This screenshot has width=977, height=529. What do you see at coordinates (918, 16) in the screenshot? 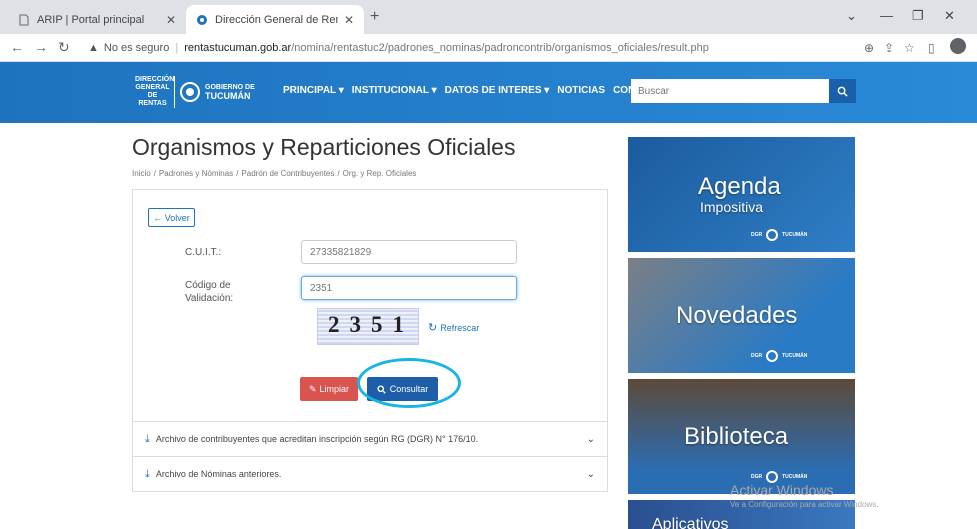
I see `maximize-icon: ❐` at bounding box center [918, 16].